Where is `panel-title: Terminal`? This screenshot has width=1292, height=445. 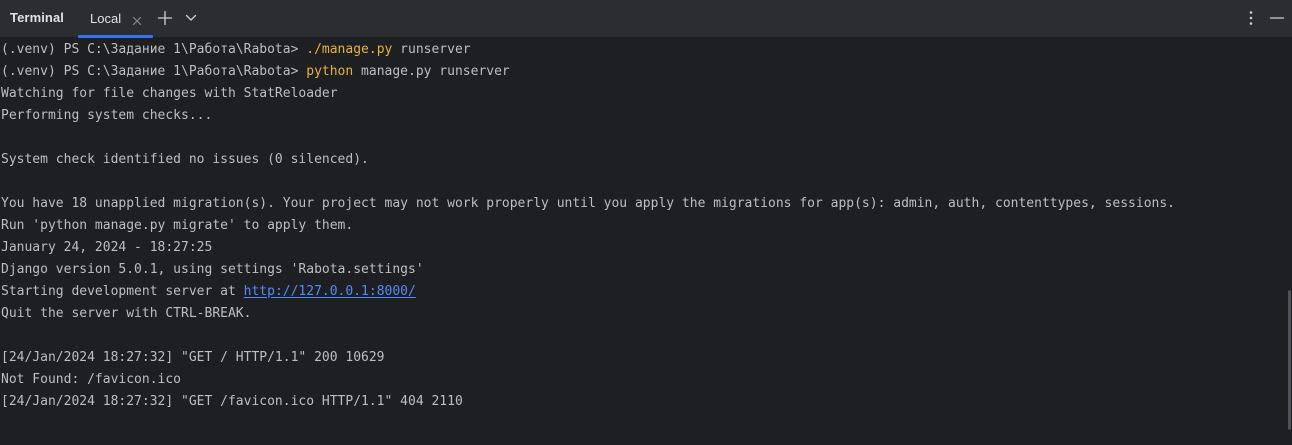 panel-title: Terminal is located at coordinates (37, 17).